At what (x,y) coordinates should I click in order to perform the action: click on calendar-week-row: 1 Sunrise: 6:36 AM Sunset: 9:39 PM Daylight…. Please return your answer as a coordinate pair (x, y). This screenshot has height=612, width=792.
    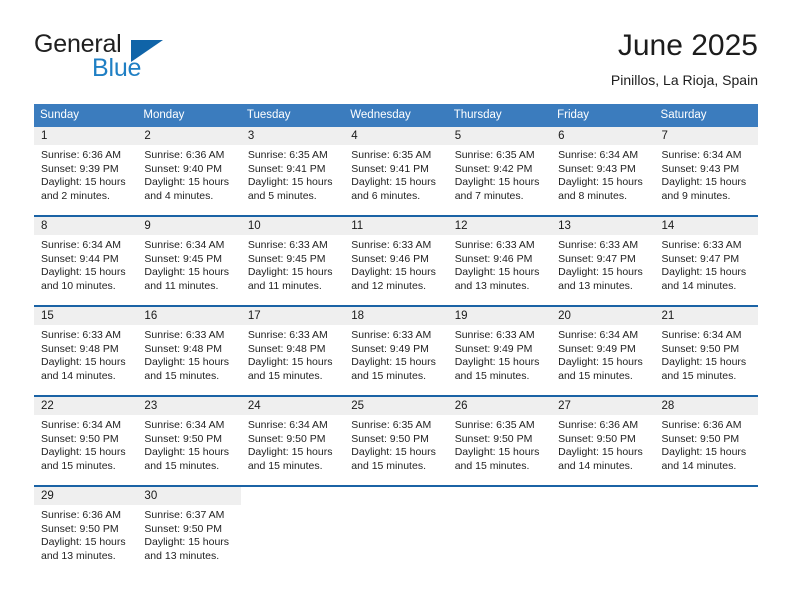
    Looking at the image, I should click on (396, 171).